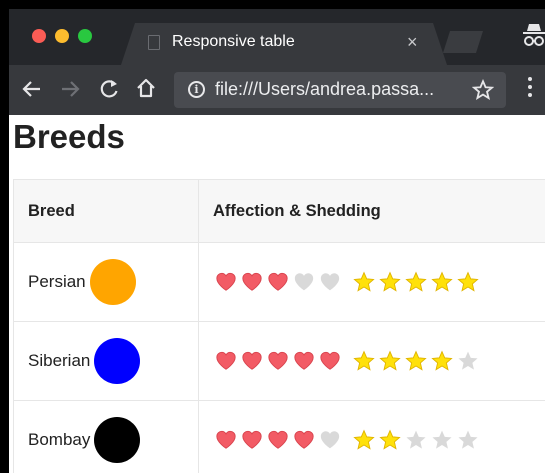 The image size is (545, 473). What do you see at coordinates (32, 89) in the screenshot?
I see `back-arrow-icon` at bounding box center [32, 89].